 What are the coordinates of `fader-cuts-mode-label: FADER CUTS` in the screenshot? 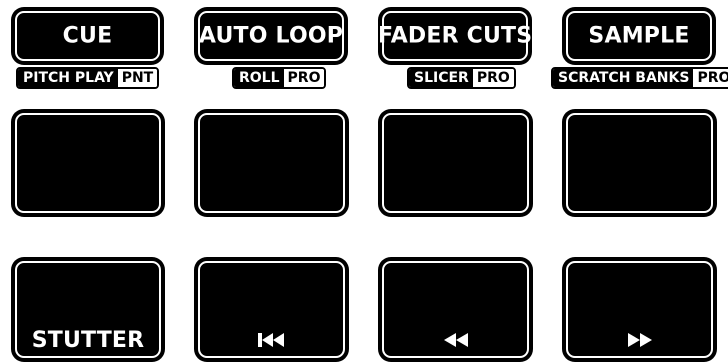 It's located at (455, 36).